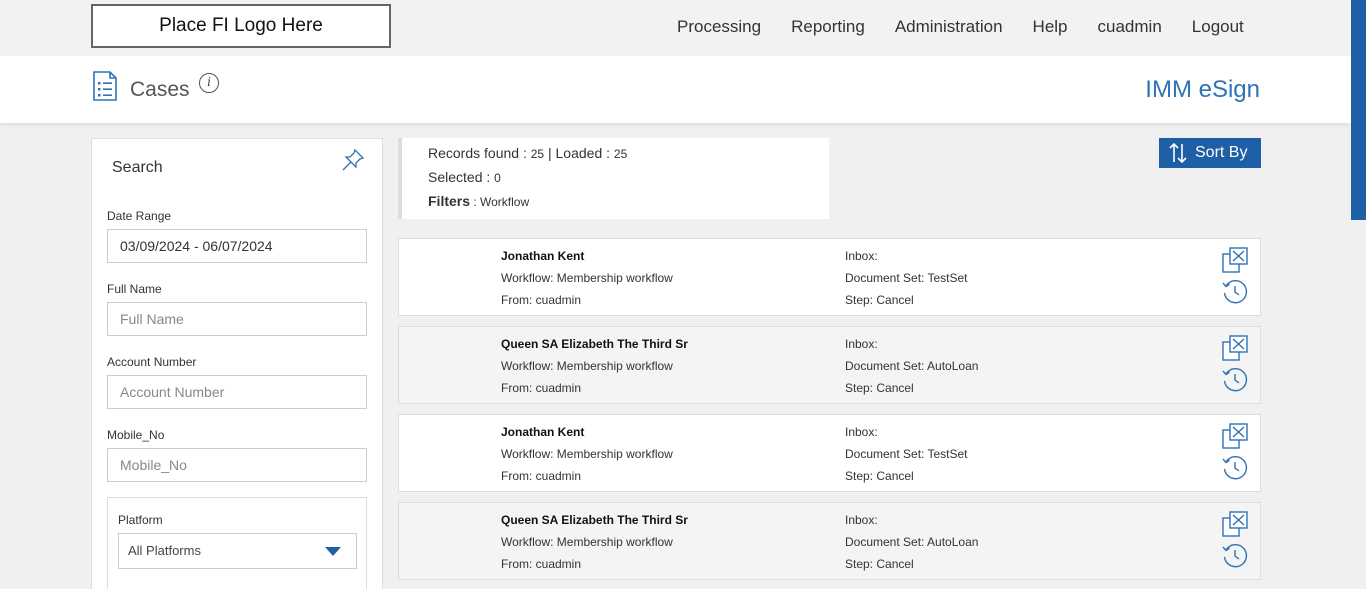 This screenshot has width=1366, height=589. Describe the element at coordinates (140, 520) in the screenshot. I see `platform-label: Platform` at that location.